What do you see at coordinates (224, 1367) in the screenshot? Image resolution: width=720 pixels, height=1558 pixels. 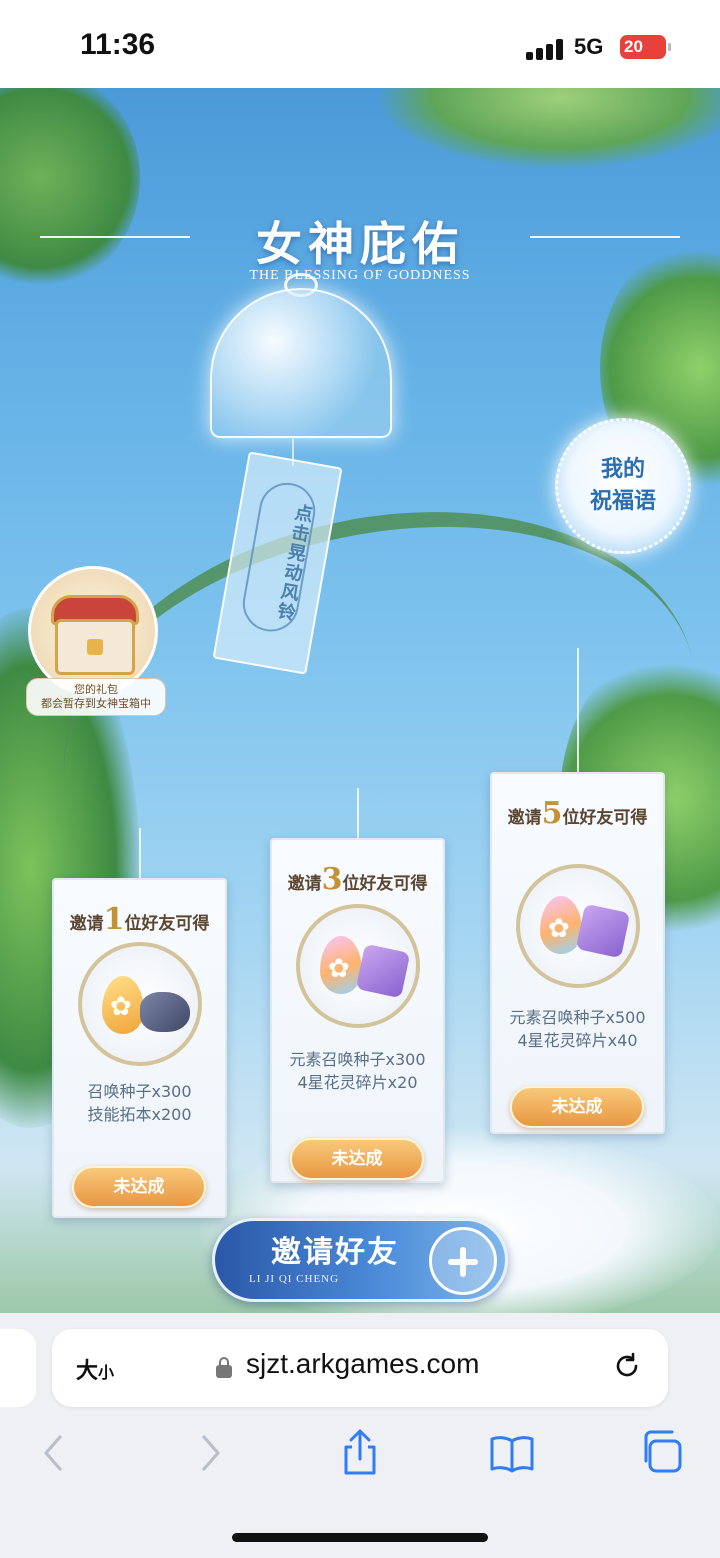 I see `lock-icon` at bounding box center [224, 1367].